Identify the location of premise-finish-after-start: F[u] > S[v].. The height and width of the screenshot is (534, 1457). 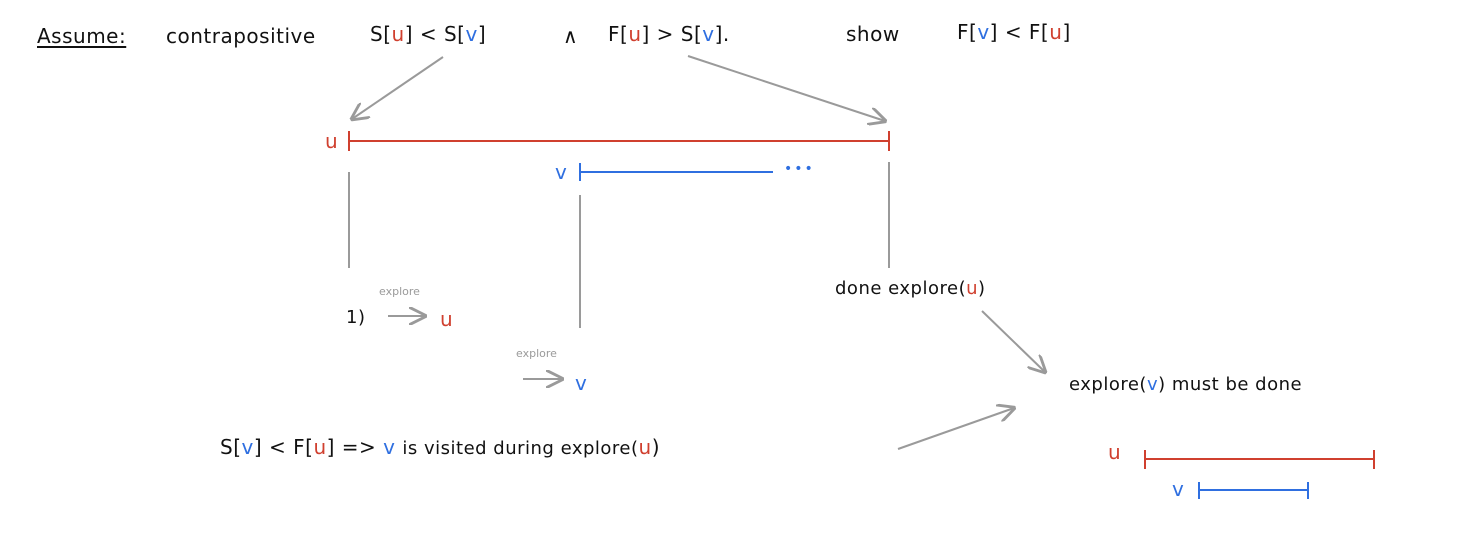
(669, 34).